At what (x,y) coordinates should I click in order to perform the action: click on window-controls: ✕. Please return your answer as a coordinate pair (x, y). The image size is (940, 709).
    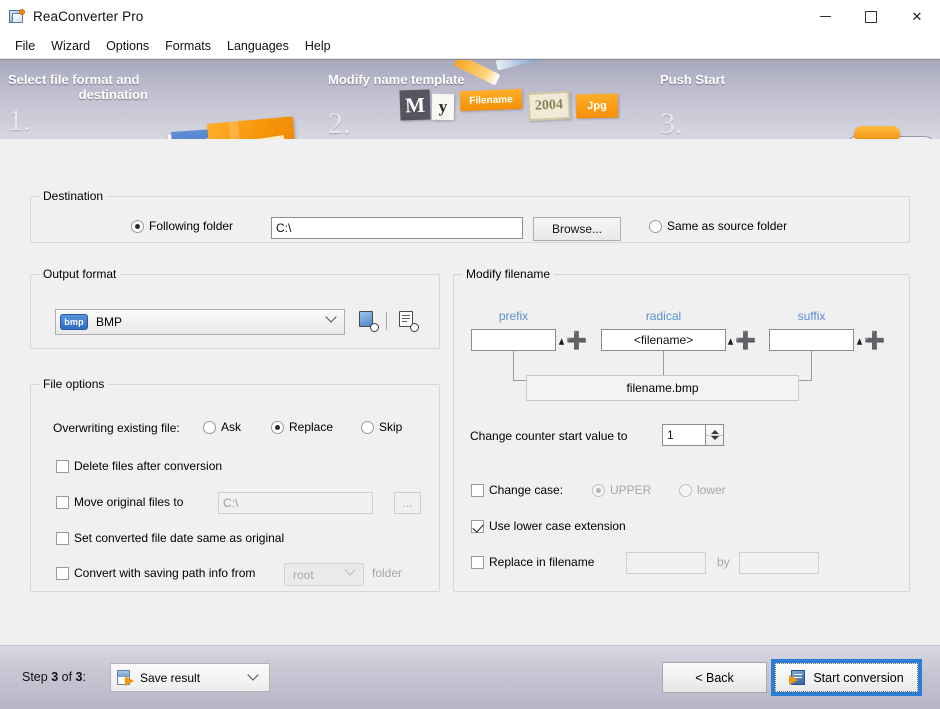
    Looking at the image, I should click on (871, 16).